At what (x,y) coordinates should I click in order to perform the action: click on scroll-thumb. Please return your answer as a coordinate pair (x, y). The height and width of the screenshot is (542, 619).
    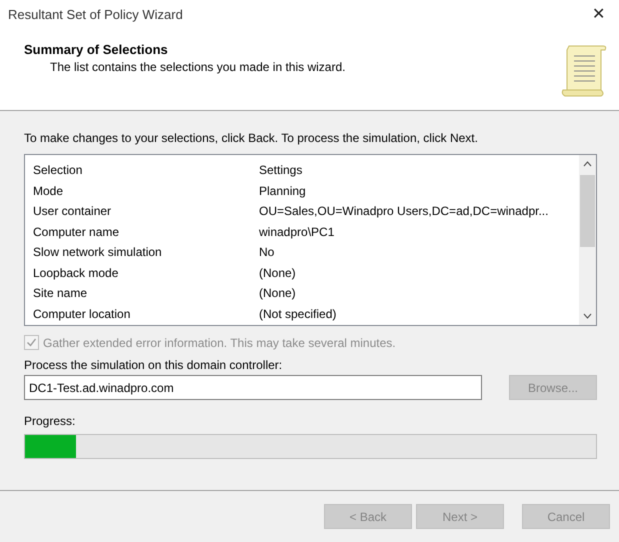
    Looking at the image, I should click on (587, 211).